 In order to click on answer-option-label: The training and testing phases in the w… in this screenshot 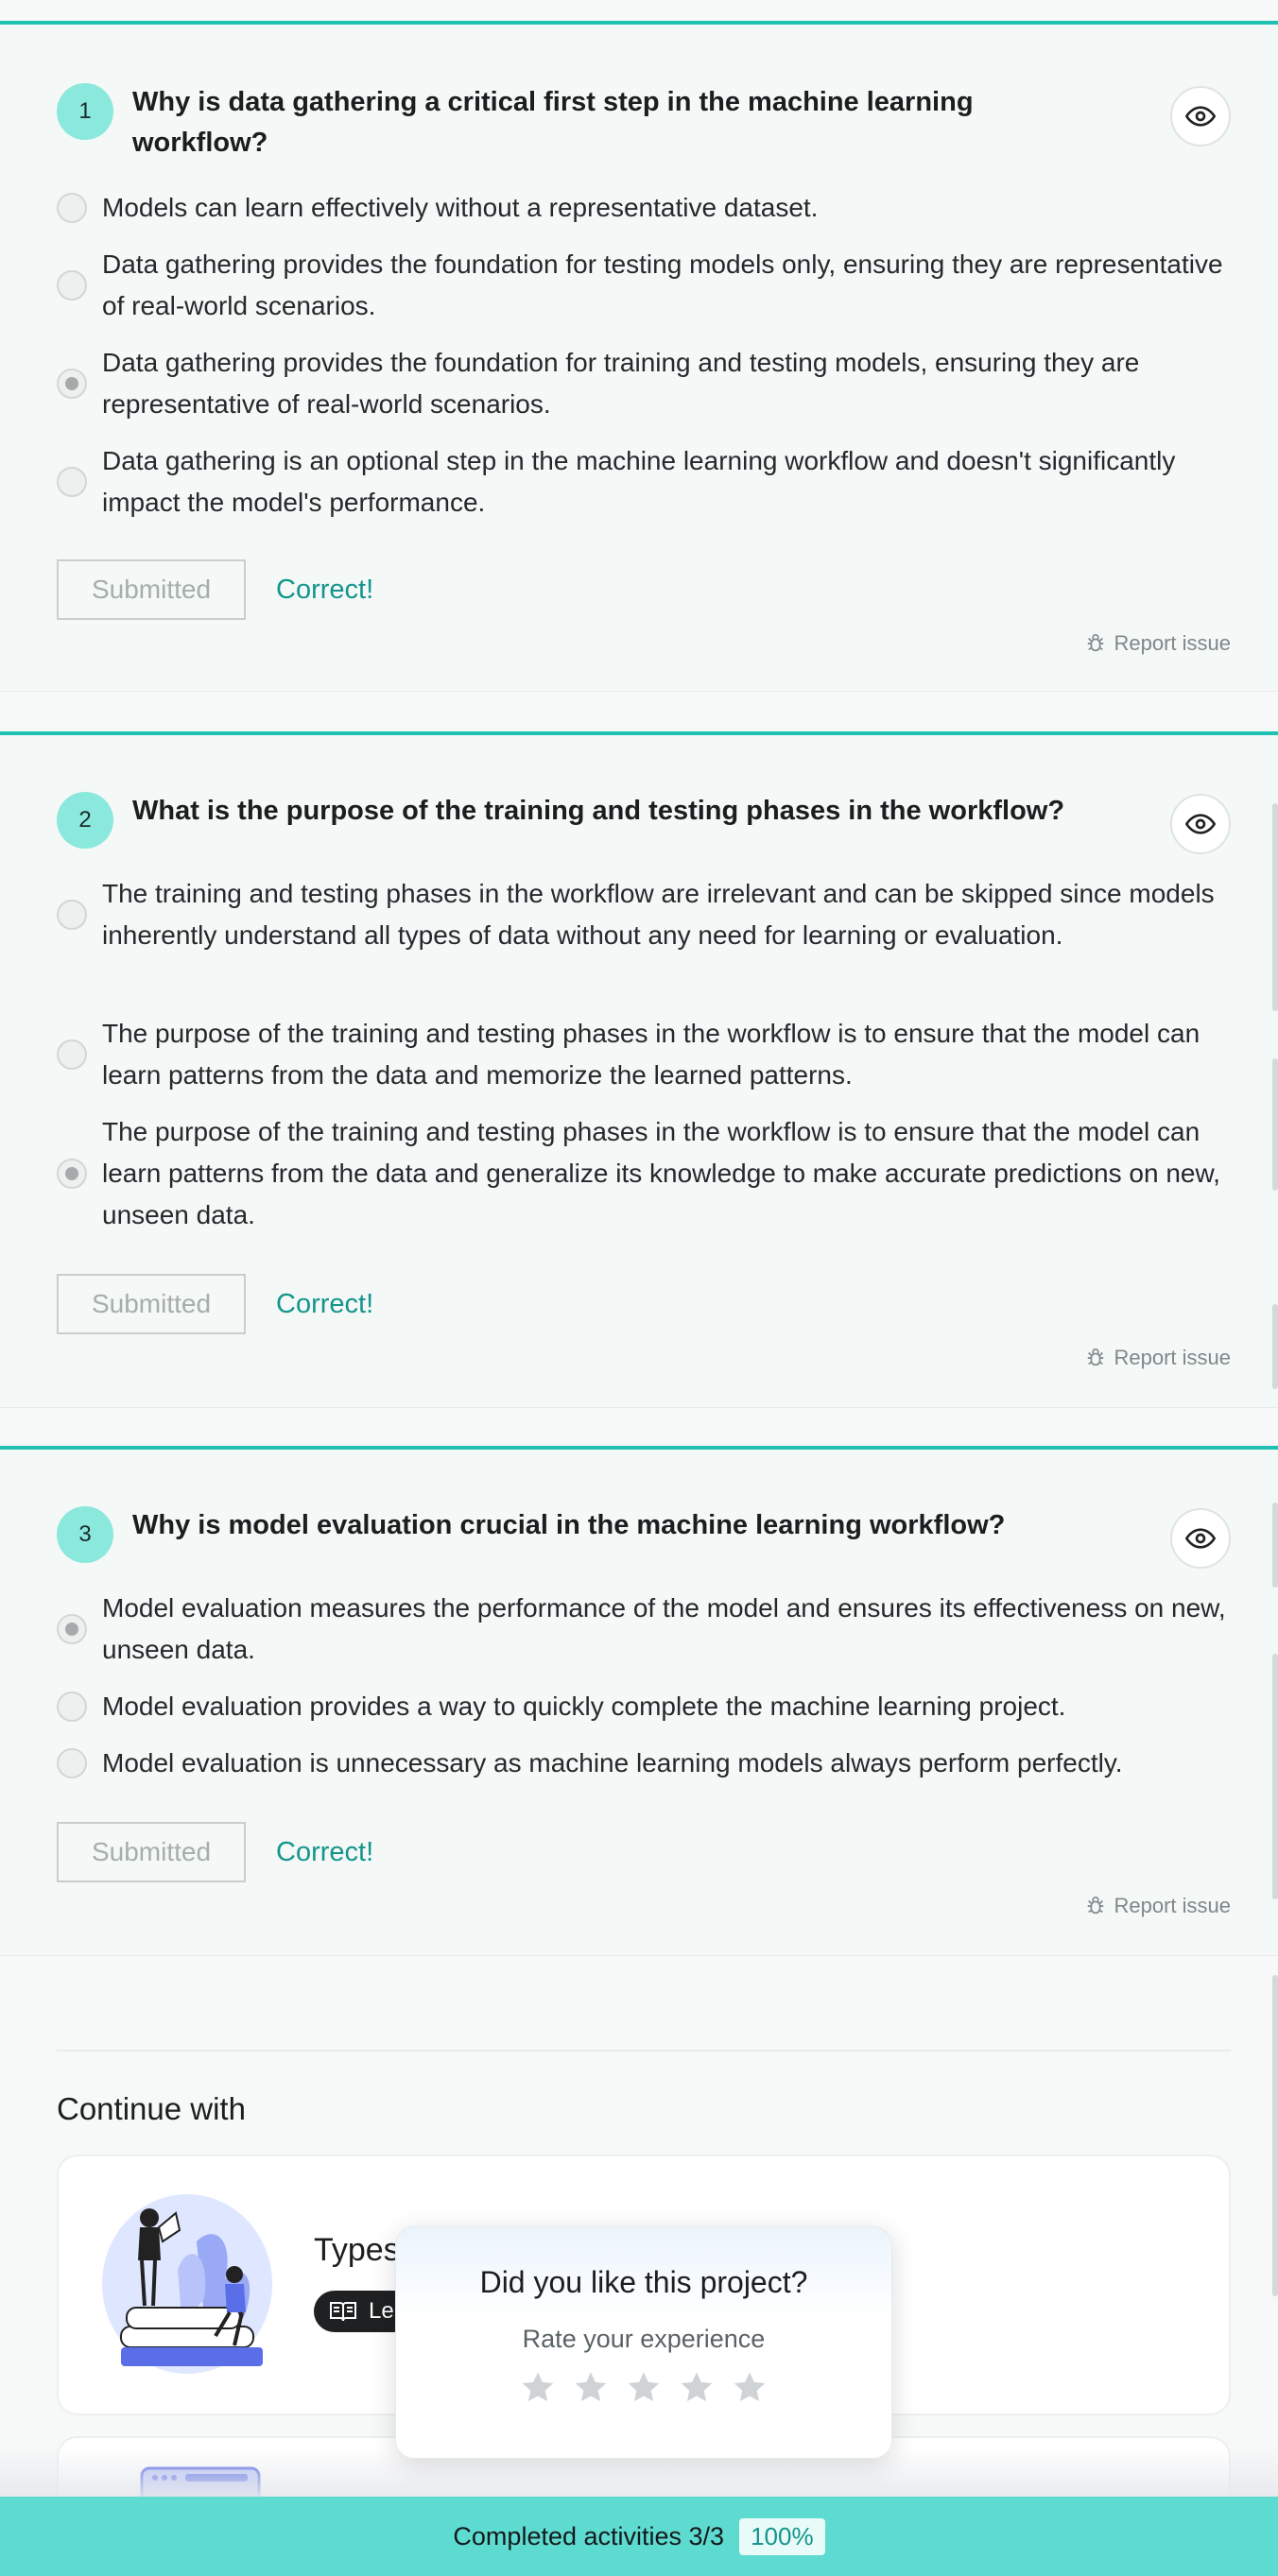, I will do `click(658, 914)`.